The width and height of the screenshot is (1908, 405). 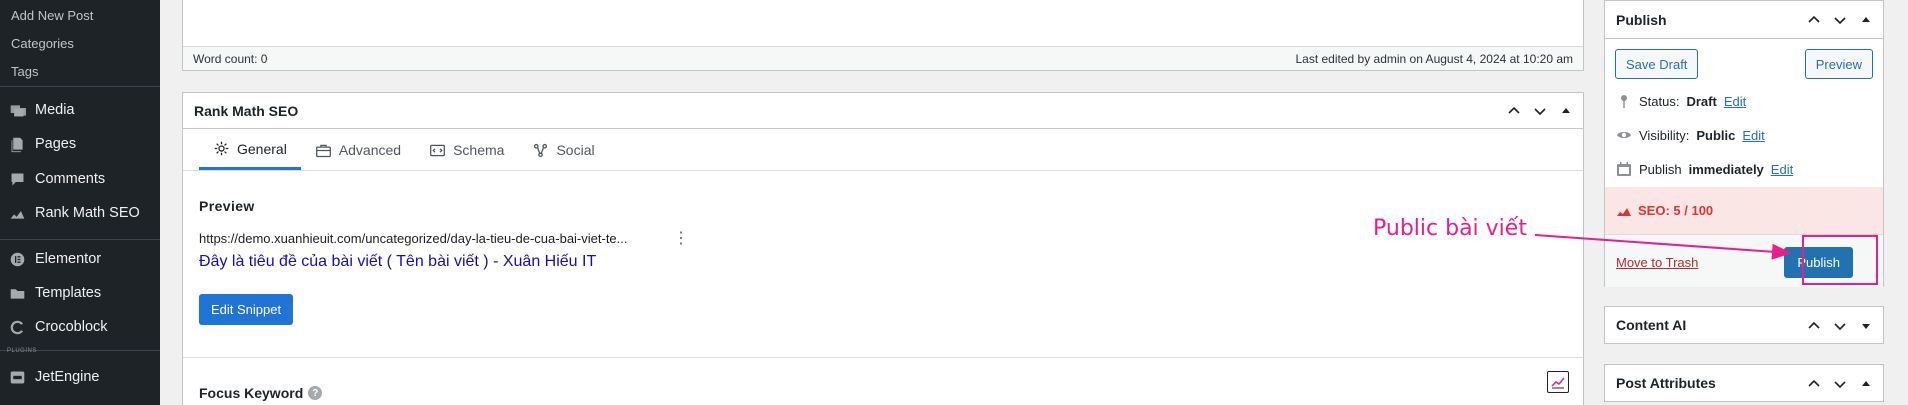 I want to click on focus-keyword-label: Focus Keyword ?, so click(x=261, y=393).